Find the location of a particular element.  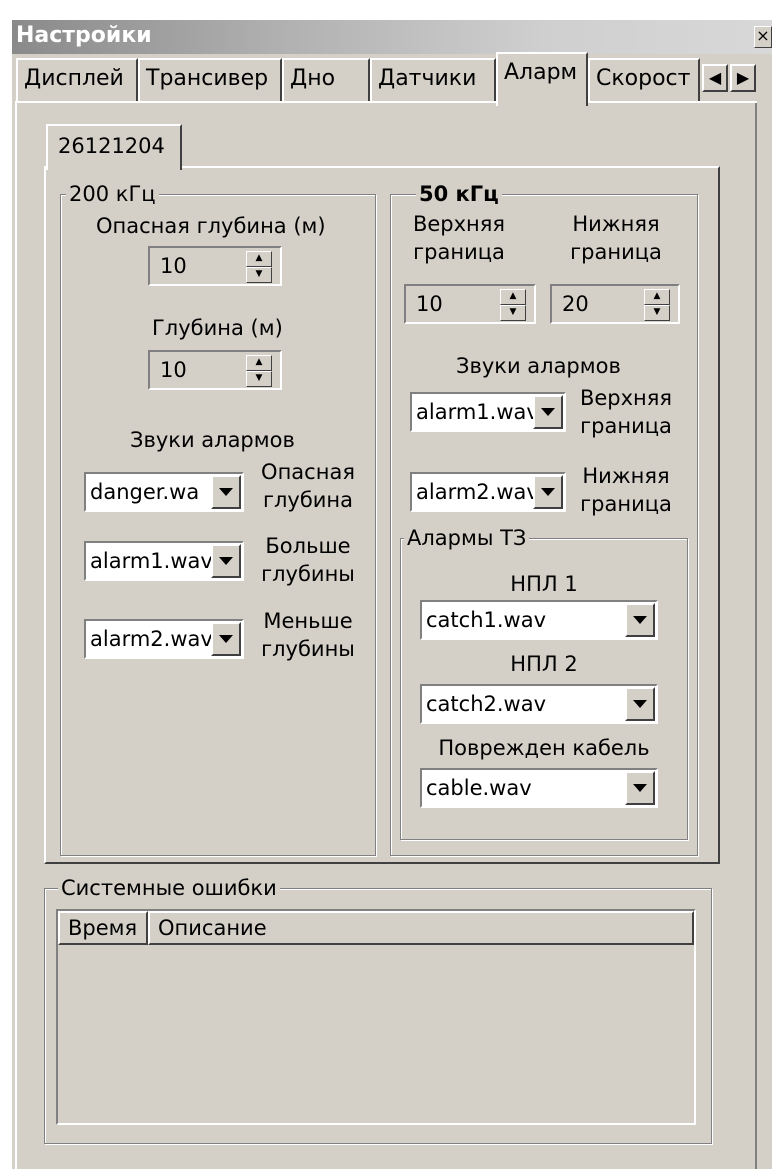

shallower-sound-label-2: глубины is located at coordinates (308, 649).